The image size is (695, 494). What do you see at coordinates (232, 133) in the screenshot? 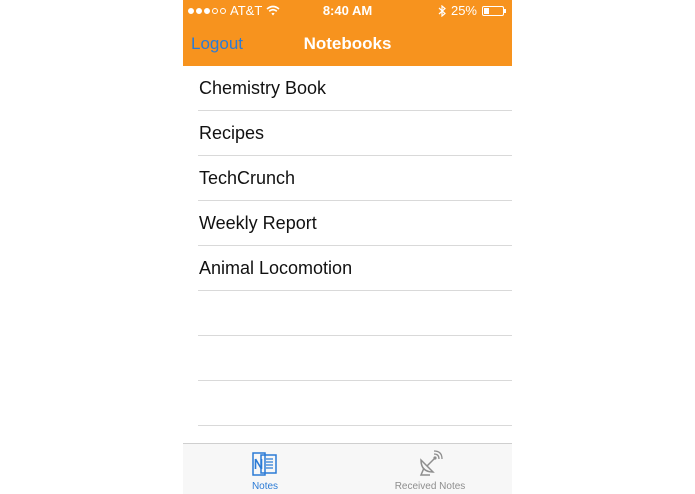
I see `notebook-label: Recipes` at bounding box center [232, 133].